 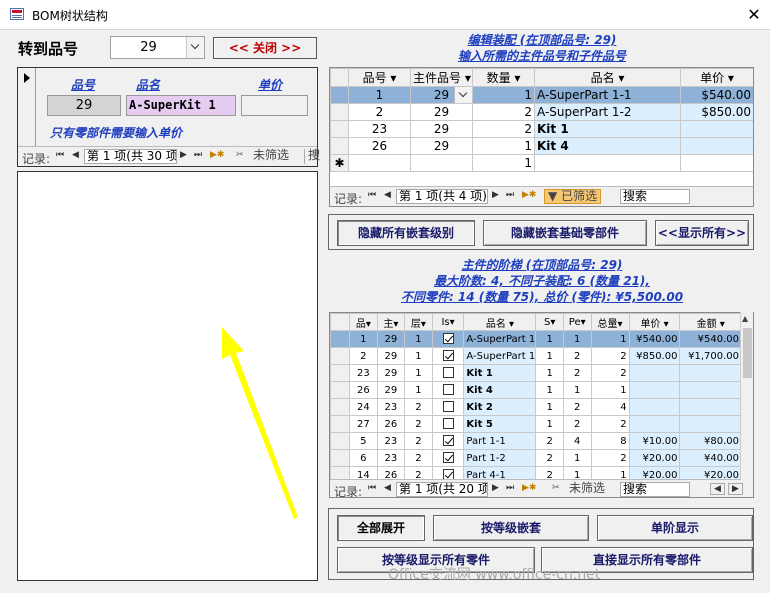 What do you see at coordinates (654, 441) in the screenshot?
I see `cell-price: ¥10.00` at bounding box center [654, 441].